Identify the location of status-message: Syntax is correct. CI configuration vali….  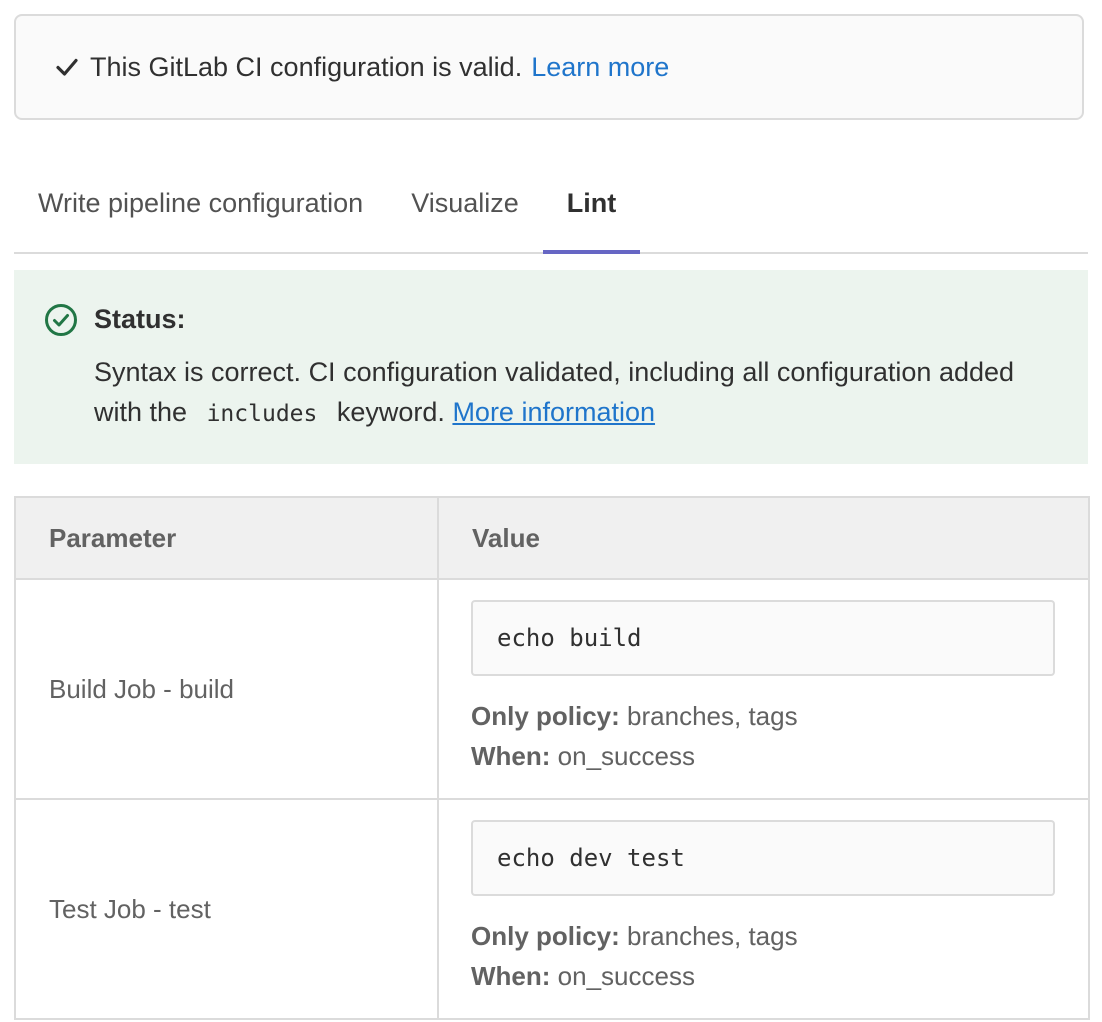
(574, 393).